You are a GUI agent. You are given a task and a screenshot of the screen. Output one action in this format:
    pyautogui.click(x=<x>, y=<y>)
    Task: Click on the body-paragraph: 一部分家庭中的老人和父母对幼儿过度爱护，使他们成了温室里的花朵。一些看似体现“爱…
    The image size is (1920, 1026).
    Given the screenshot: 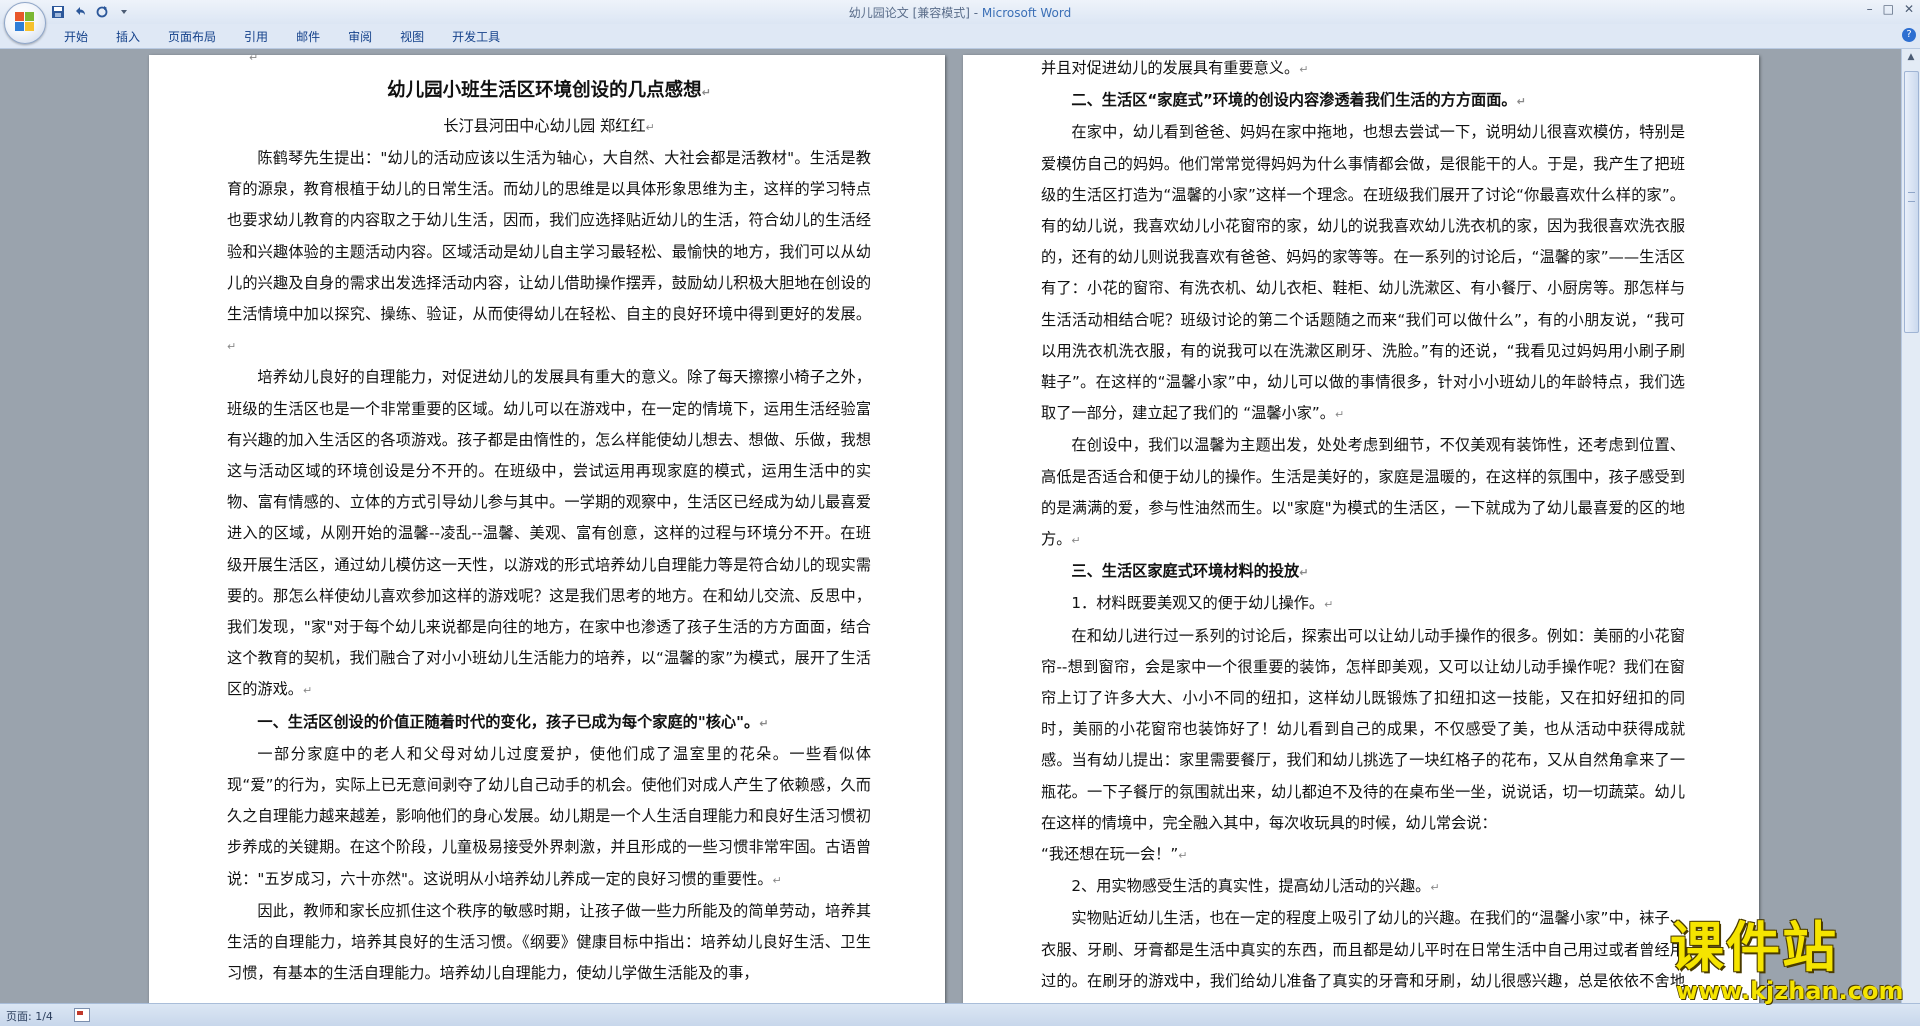 What is the action you would take?
    pyautogui.click(x=549, y=817)
    